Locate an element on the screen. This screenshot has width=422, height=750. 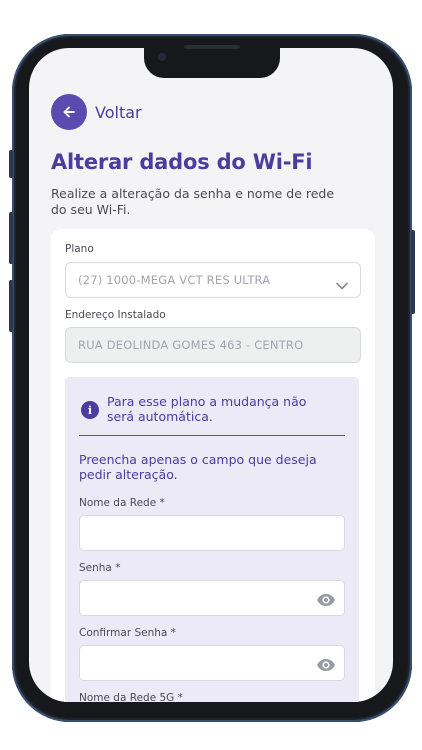
info-icon: i is located at coordinates (90, 410).